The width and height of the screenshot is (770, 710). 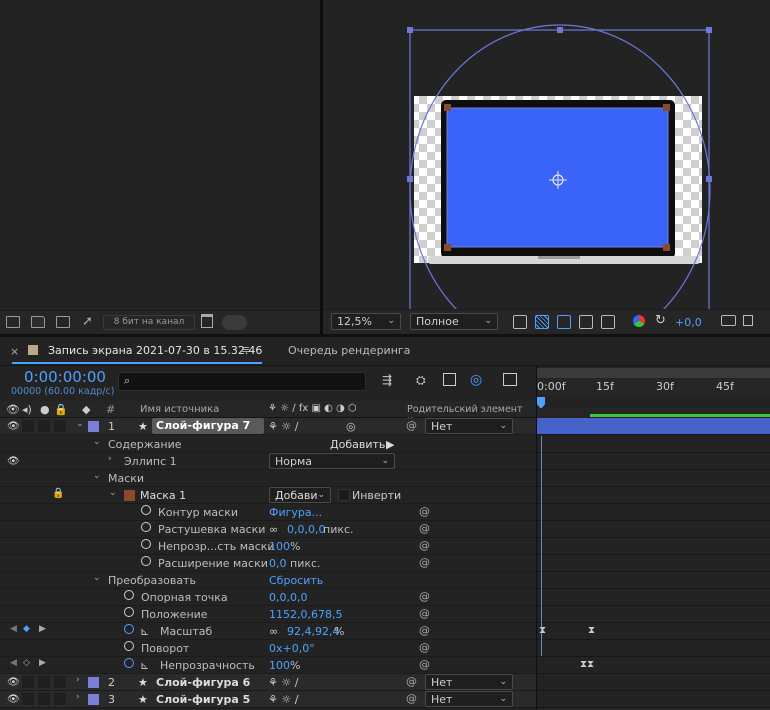 I want to click on masks-group-row: ⌄ Маски, so click(x=268, y=478).